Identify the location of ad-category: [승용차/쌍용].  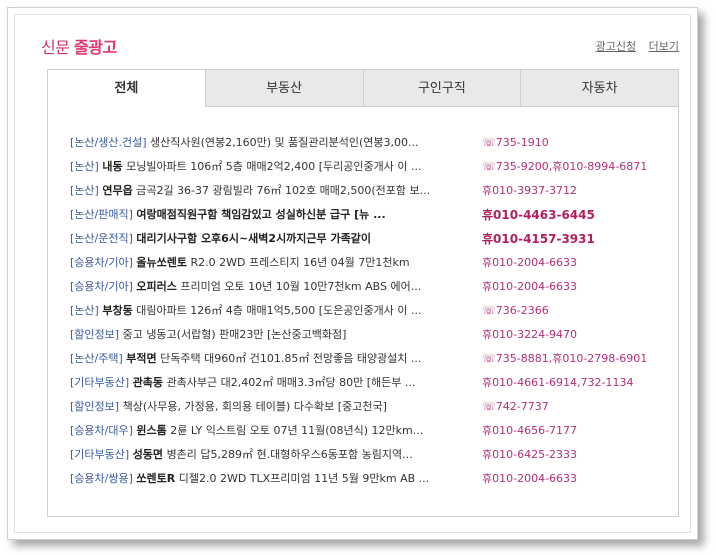
(101, 478).